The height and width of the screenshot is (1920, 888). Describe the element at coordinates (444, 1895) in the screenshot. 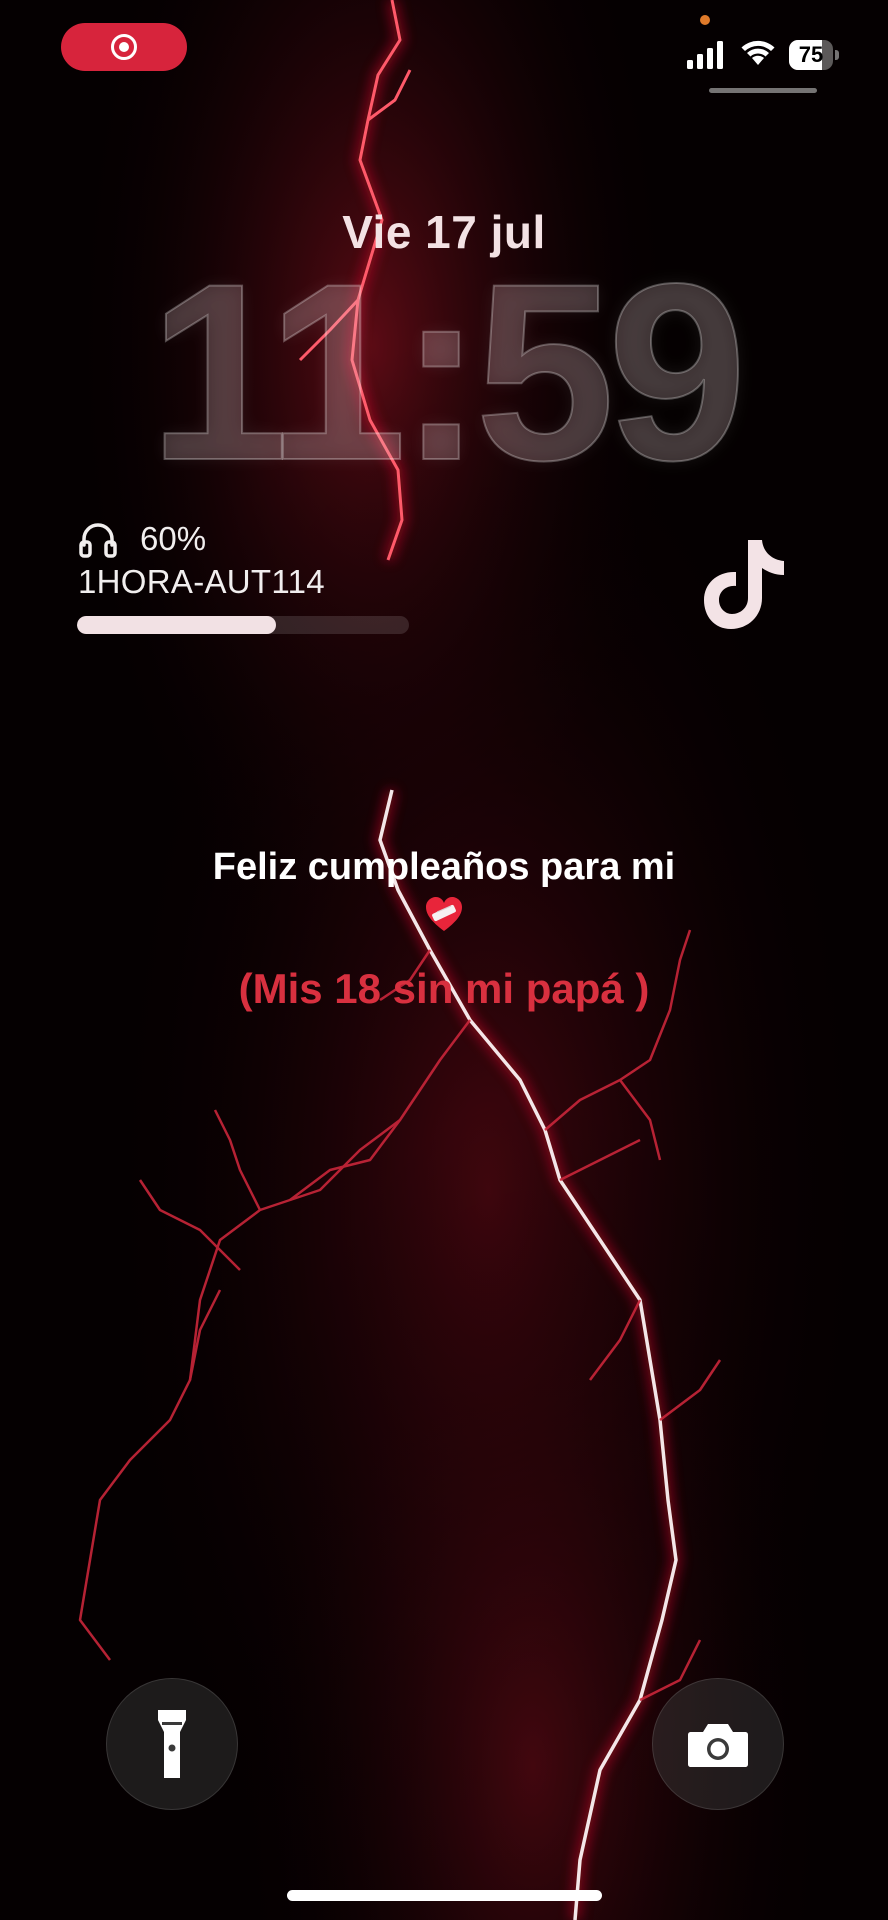

I see `home-indicator` at that location.